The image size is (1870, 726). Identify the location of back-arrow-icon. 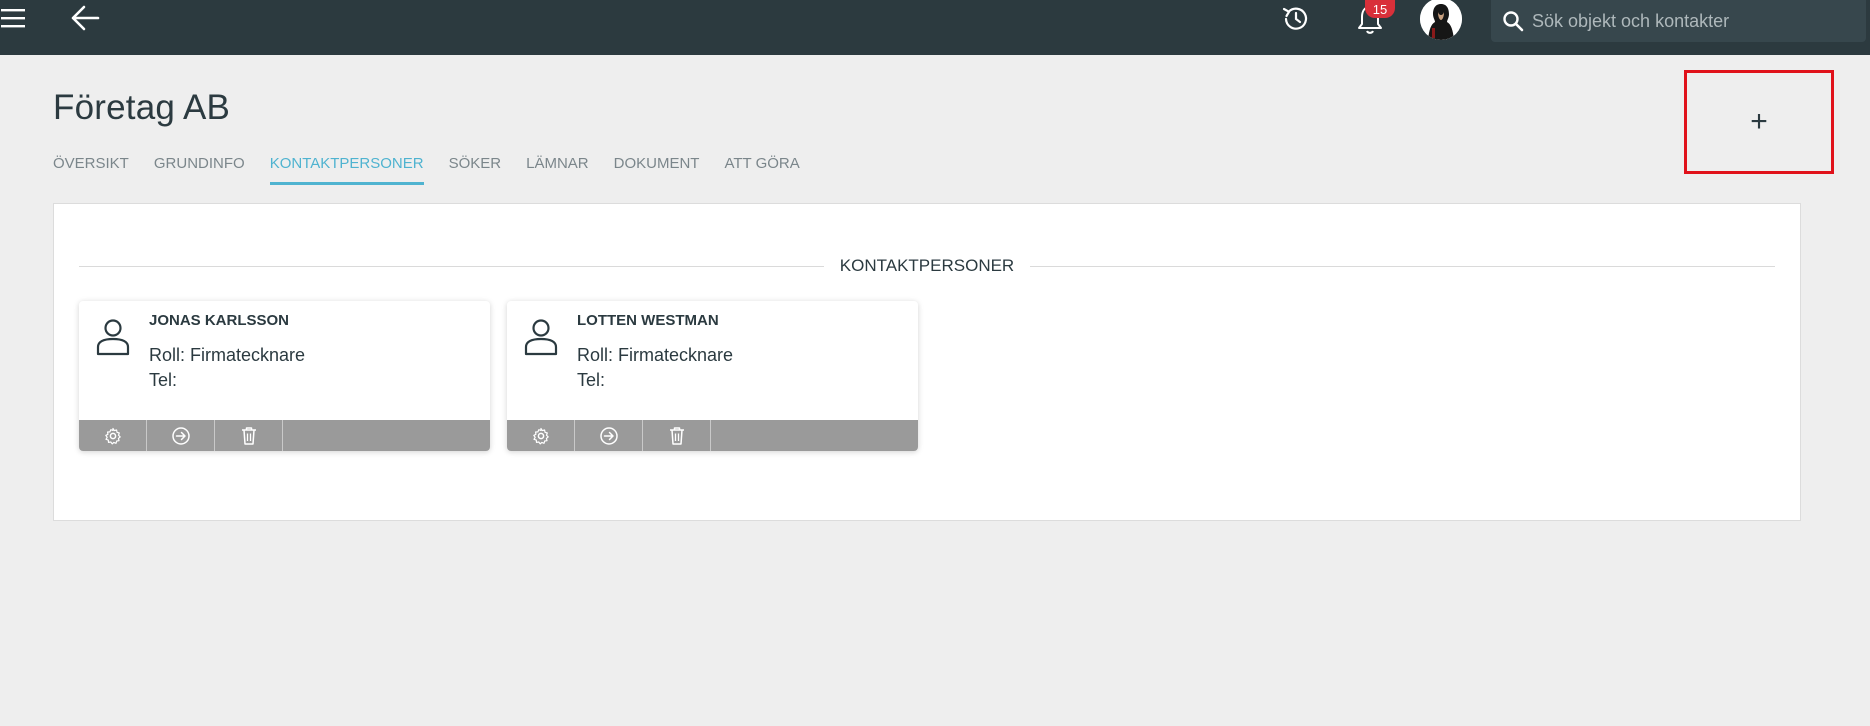
(85, 18).